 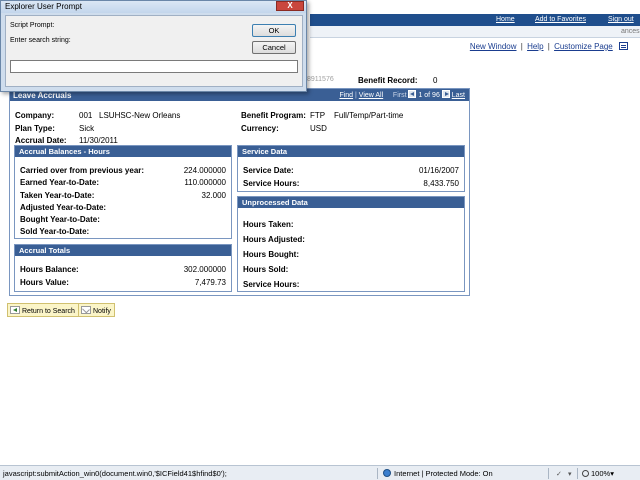 What do you see at coordinates (412, 94) in the screenshot?
I see `previous-icon` at bounding box center [412, 94].